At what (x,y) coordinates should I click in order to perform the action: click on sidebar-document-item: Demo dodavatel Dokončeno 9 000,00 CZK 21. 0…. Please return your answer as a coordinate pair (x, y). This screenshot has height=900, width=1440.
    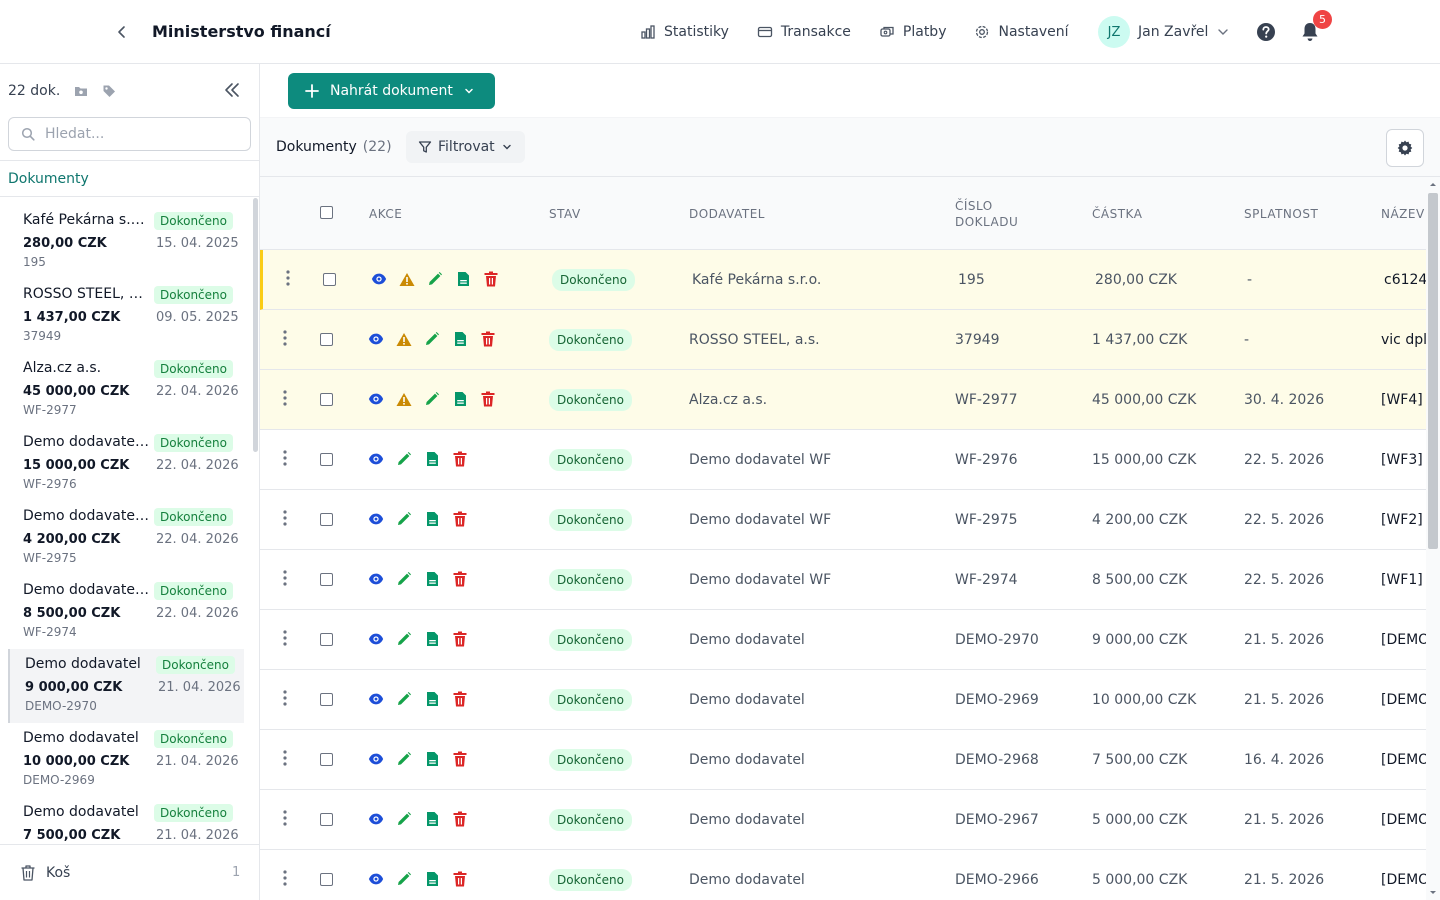
    Looking at the image, I should click on (126, 686).